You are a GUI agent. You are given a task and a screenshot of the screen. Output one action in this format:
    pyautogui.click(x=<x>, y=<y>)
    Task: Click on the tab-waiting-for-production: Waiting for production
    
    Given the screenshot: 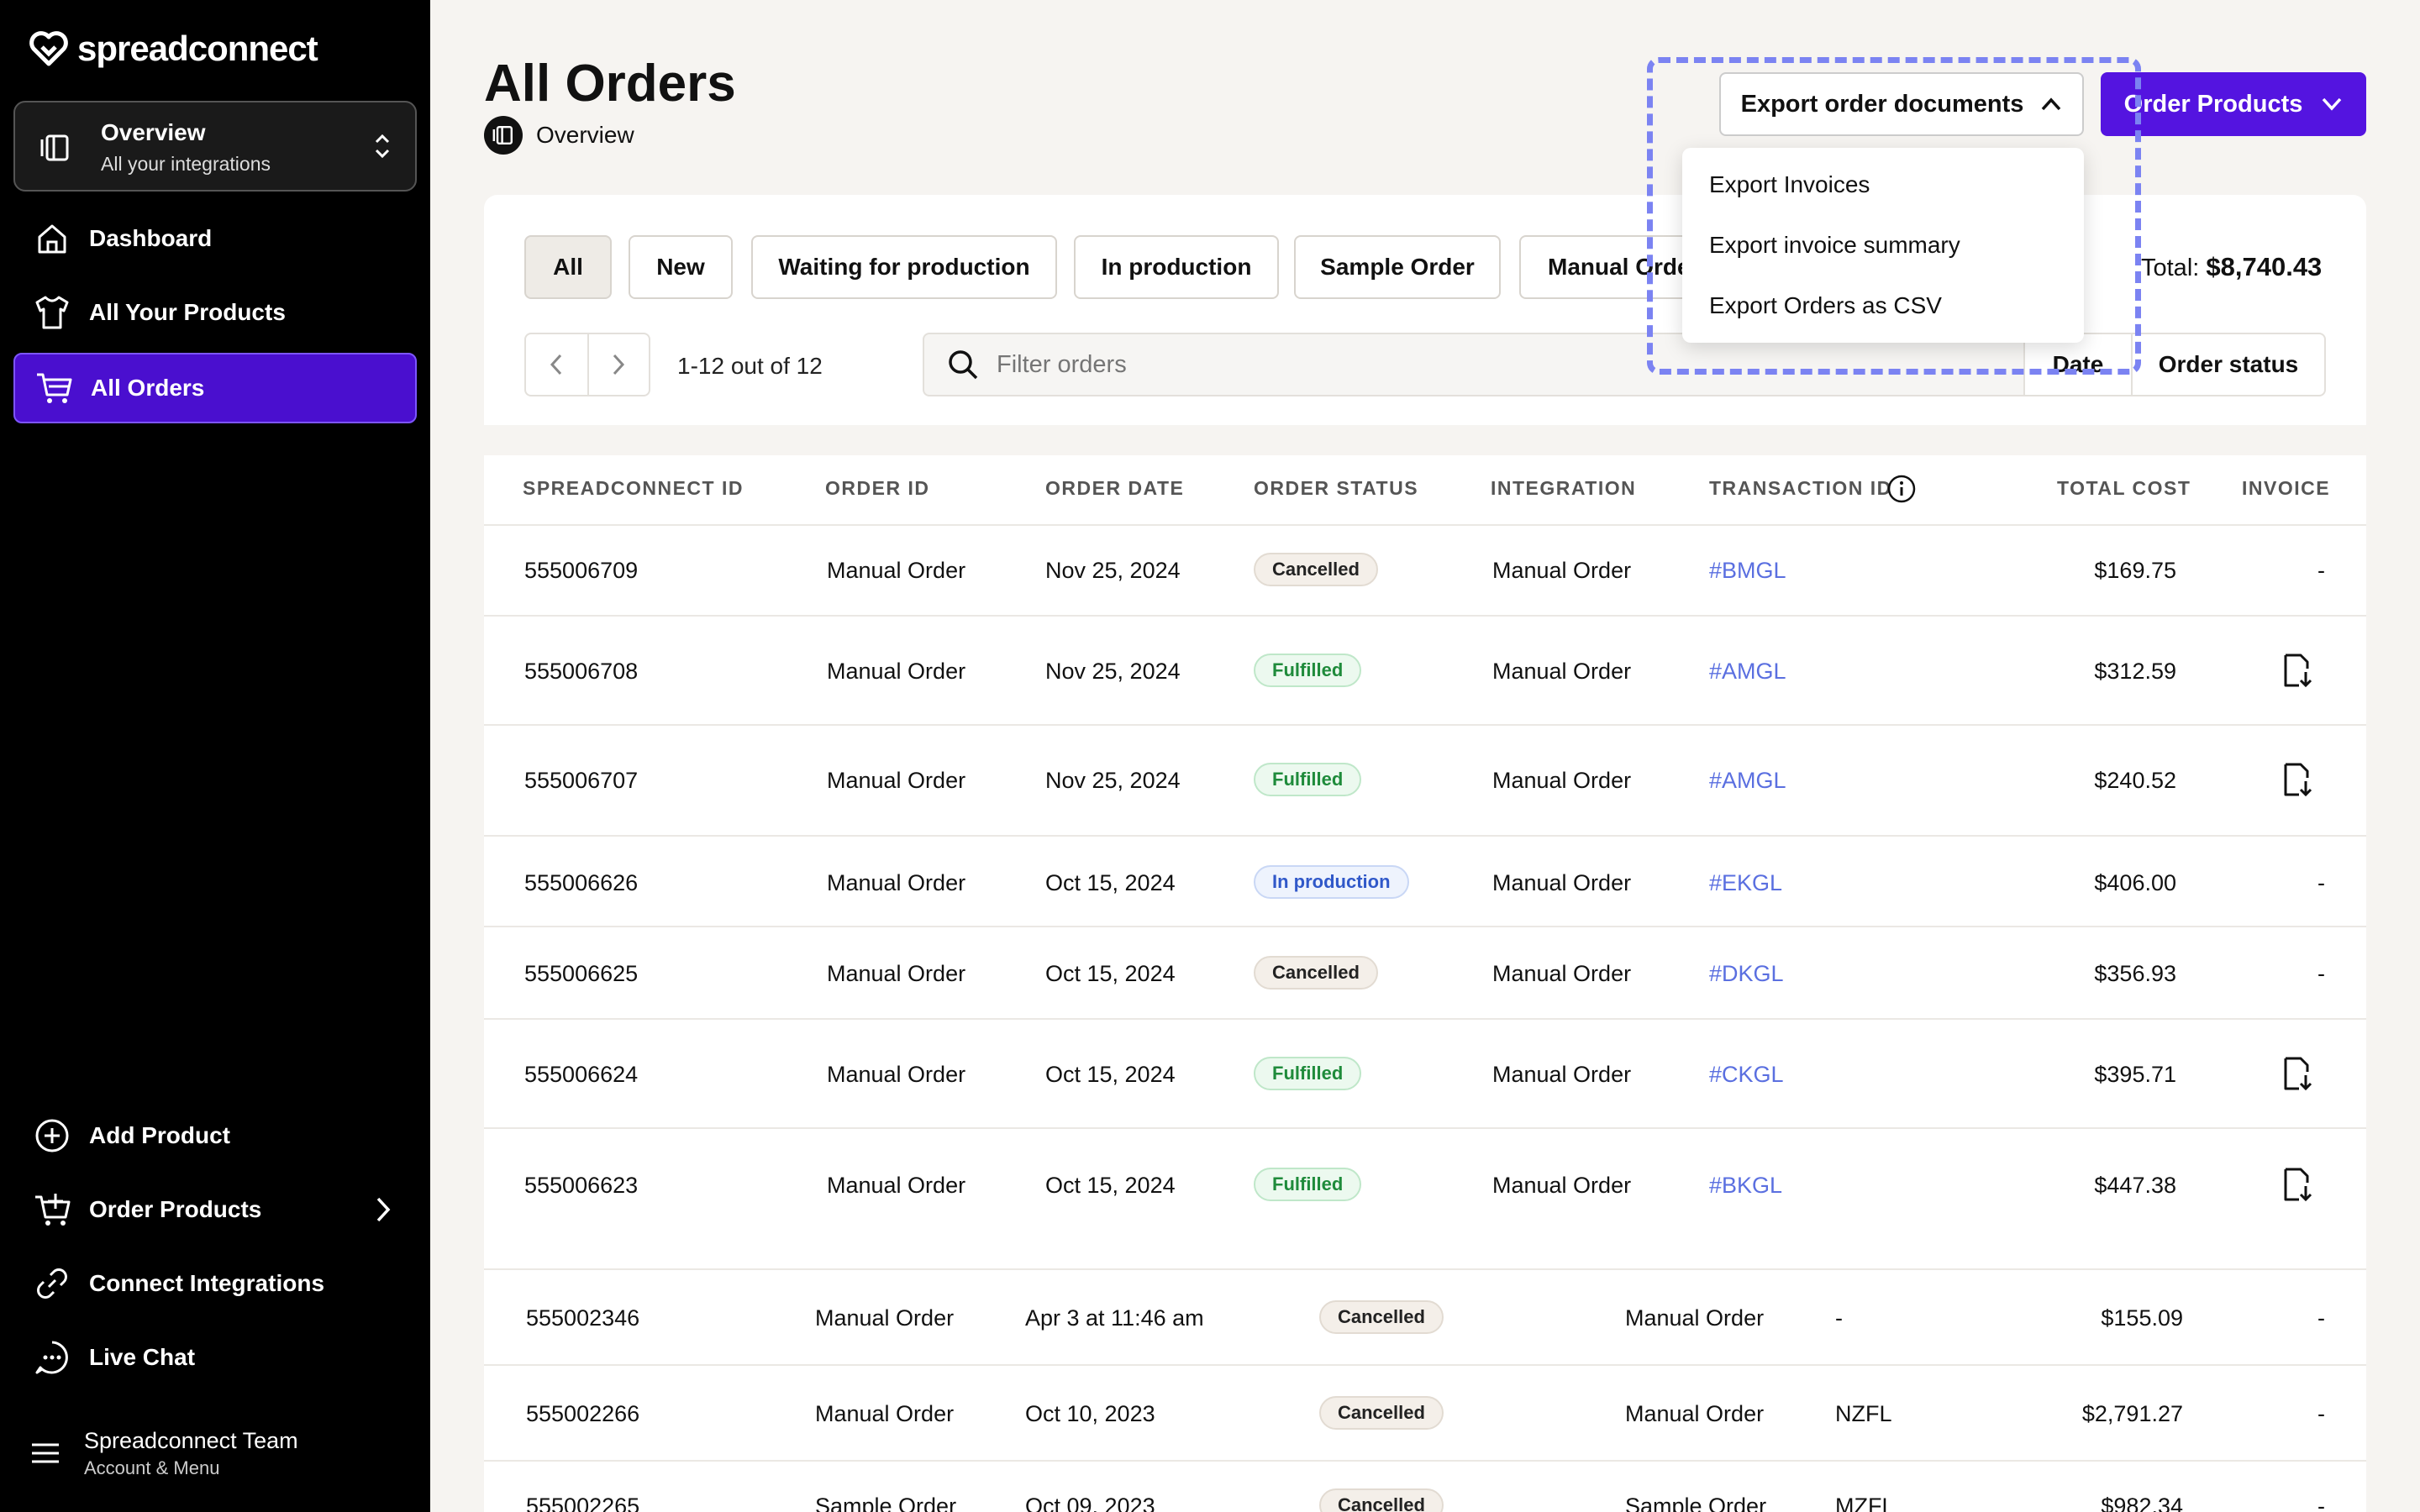 What is the action you would take?
    pyautogui.click(x=904, y=267)
    